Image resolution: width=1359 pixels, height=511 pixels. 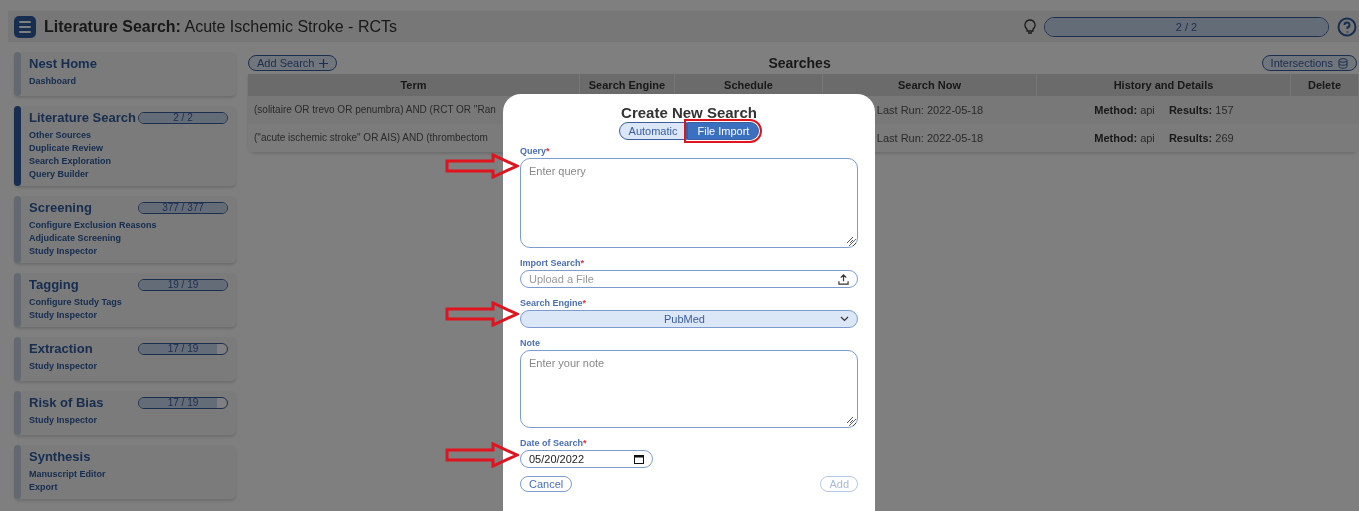 I want to click on section-title: Searches, so click(x=799, y=63).